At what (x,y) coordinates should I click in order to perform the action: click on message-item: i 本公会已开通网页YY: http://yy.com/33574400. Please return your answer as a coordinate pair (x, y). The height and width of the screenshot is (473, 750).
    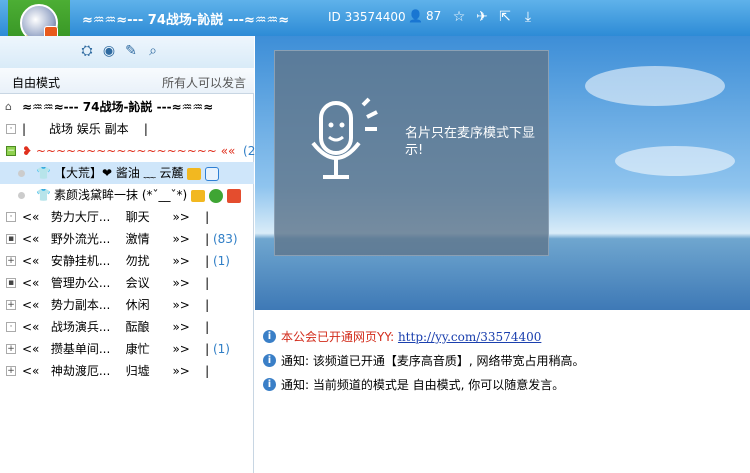
    Looking at the image, I should click on (503, 342).